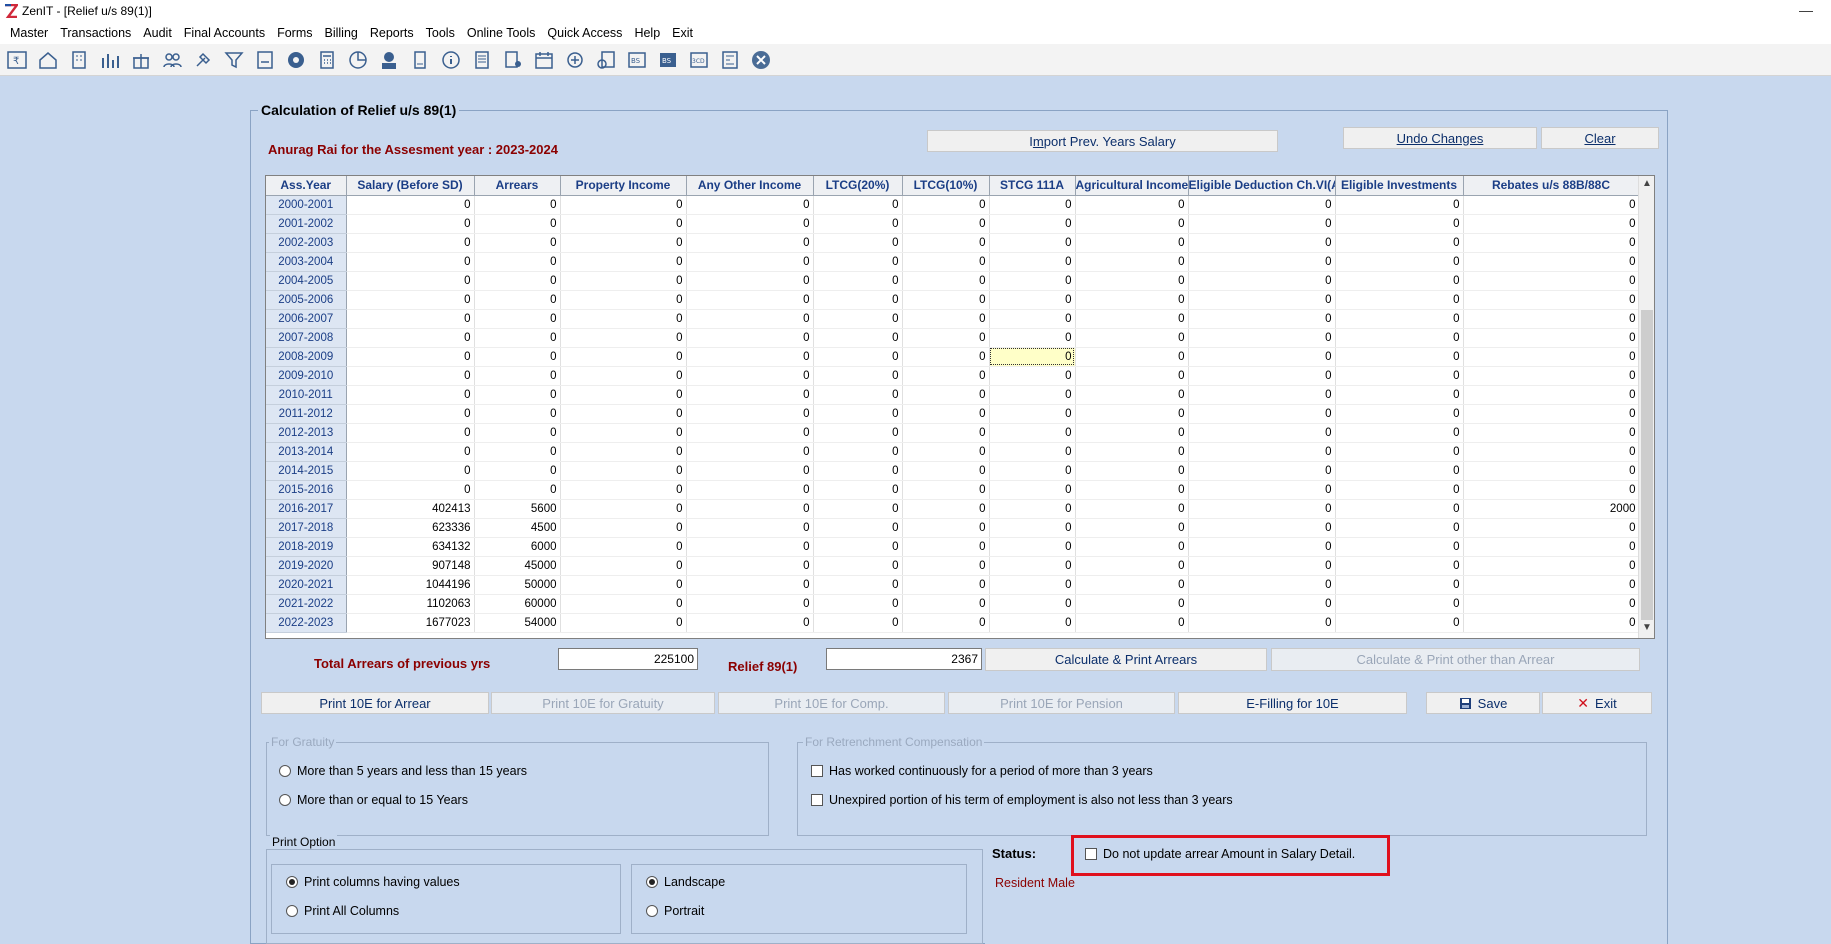  I want to click on table-row: 2014-2015 0 0 0 0 0 0 0 0 0 0 0, so click(953, 471).